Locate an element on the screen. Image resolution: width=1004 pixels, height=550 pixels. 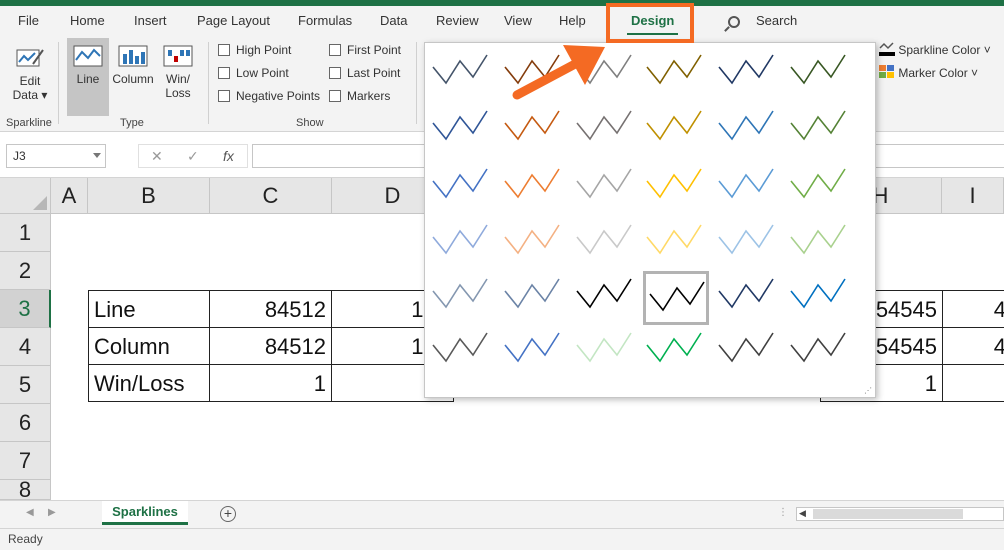
sparkline-preview-icon is located at coordinates (460, 69).